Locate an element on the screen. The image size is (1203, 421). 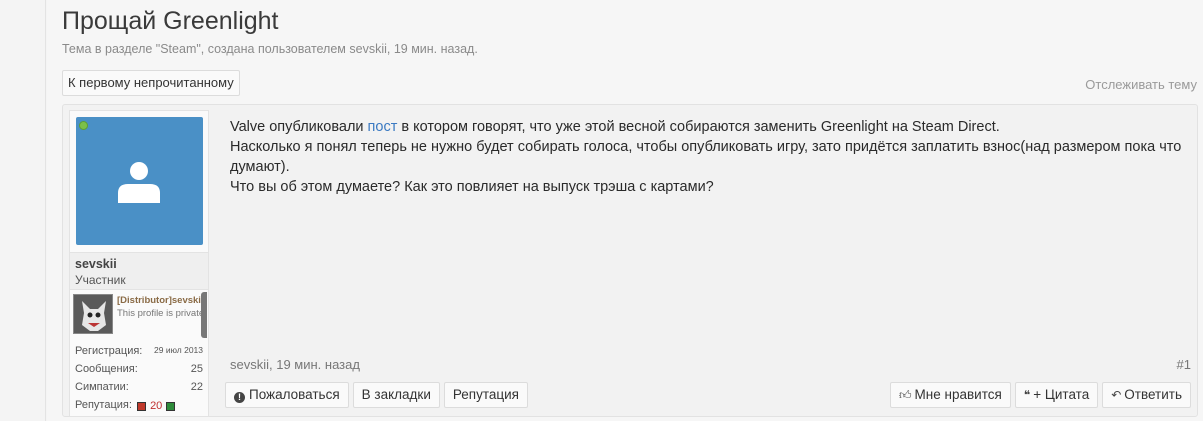
post-number: #1 is located at coordinates (1184, 364).